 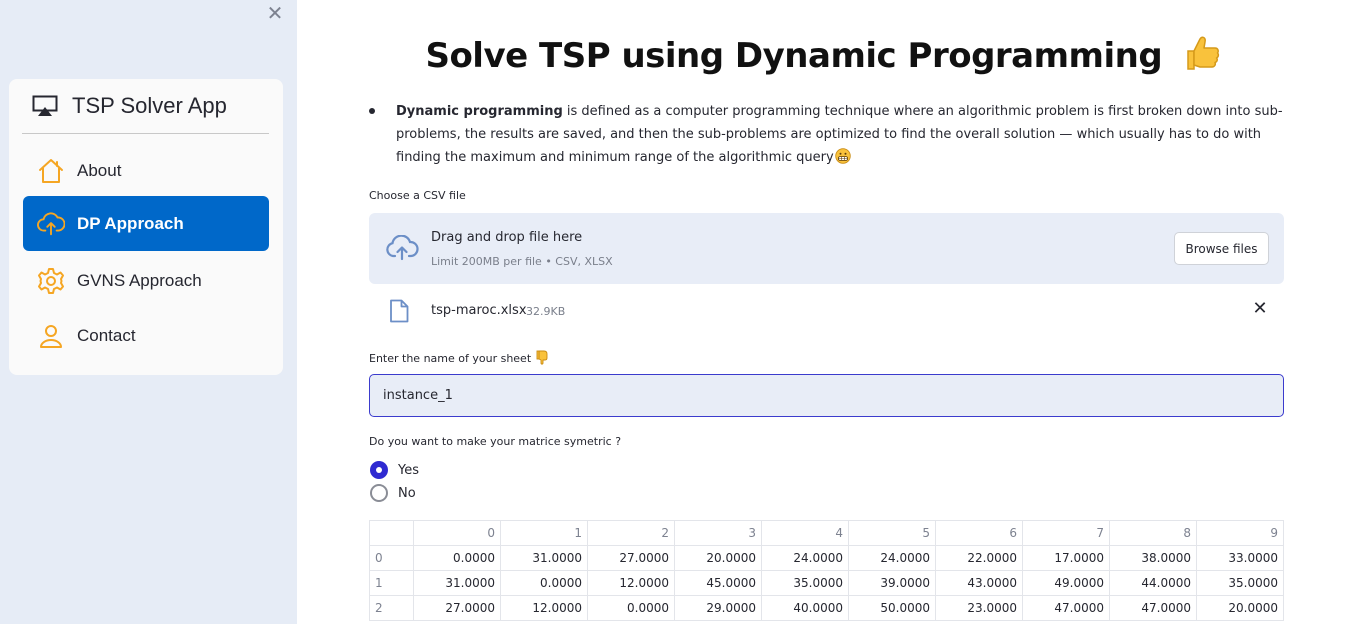 What do you see at coordinates (507, 237) in the screenshot?
I see `dropzone-title: Drag and drop file here` at bounding box center [507, 237].